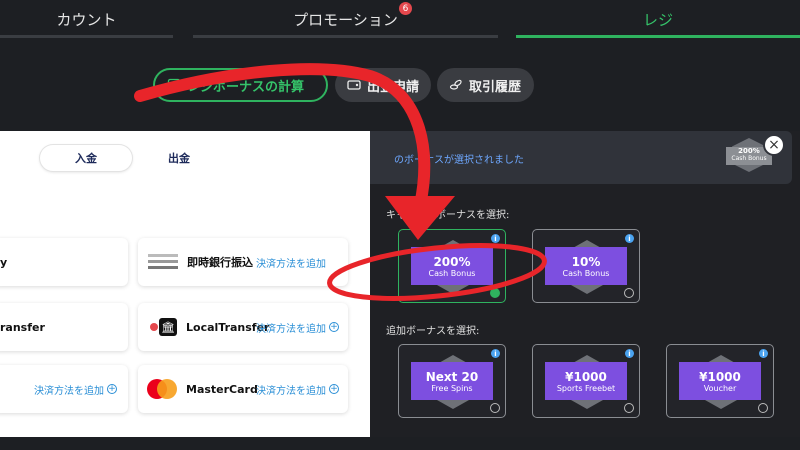  What do you see at coordinates (586, 388) in the screenshot?
I see `bonus-type: Sports Freebet` at bounding box center [586, 388].